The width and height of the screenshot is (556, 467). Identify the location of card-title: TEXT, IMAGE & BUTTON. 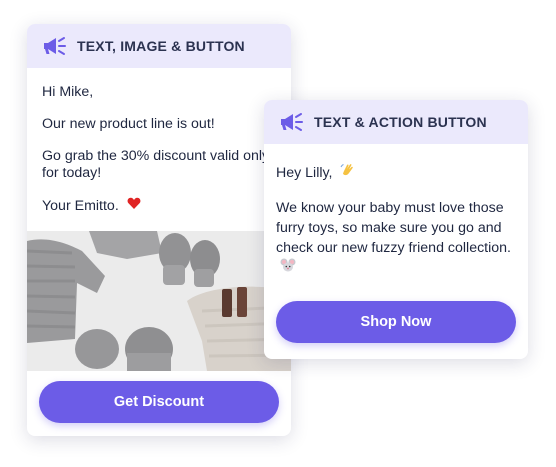
(161, 46).